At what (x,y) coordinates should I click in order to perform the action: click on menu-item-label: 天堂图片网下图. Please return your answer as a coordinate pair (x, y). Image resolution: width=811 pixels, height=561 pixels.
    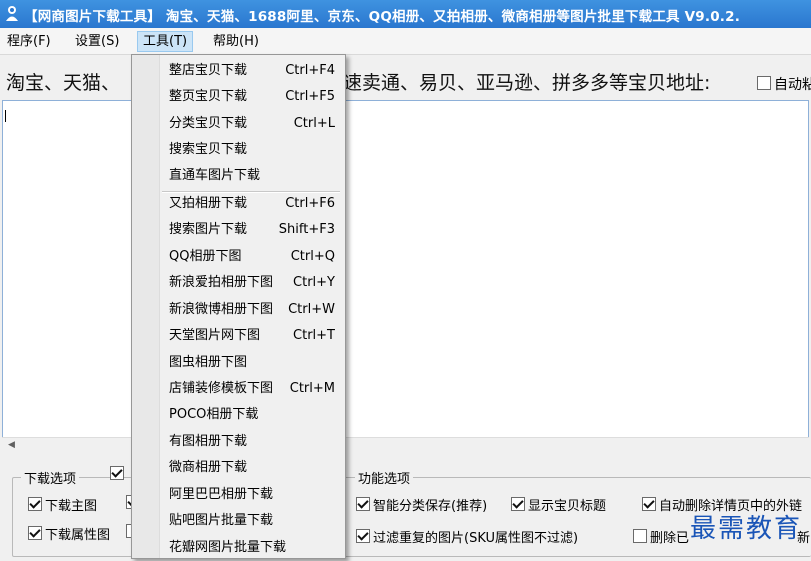
    Looking at the image, I should click on (215, 335).